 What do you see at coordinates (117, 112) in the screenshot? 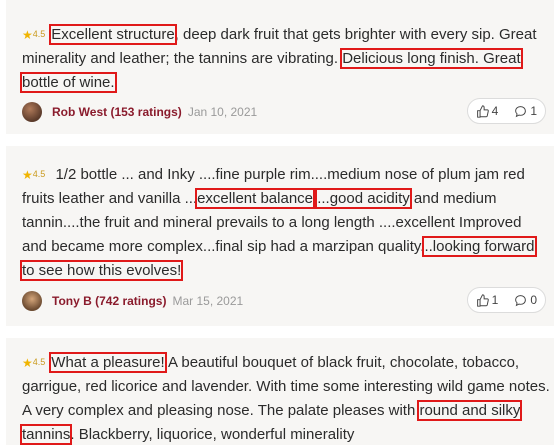
I see `username: Rob West (153 ratings)` at bounding box center [117, 112].